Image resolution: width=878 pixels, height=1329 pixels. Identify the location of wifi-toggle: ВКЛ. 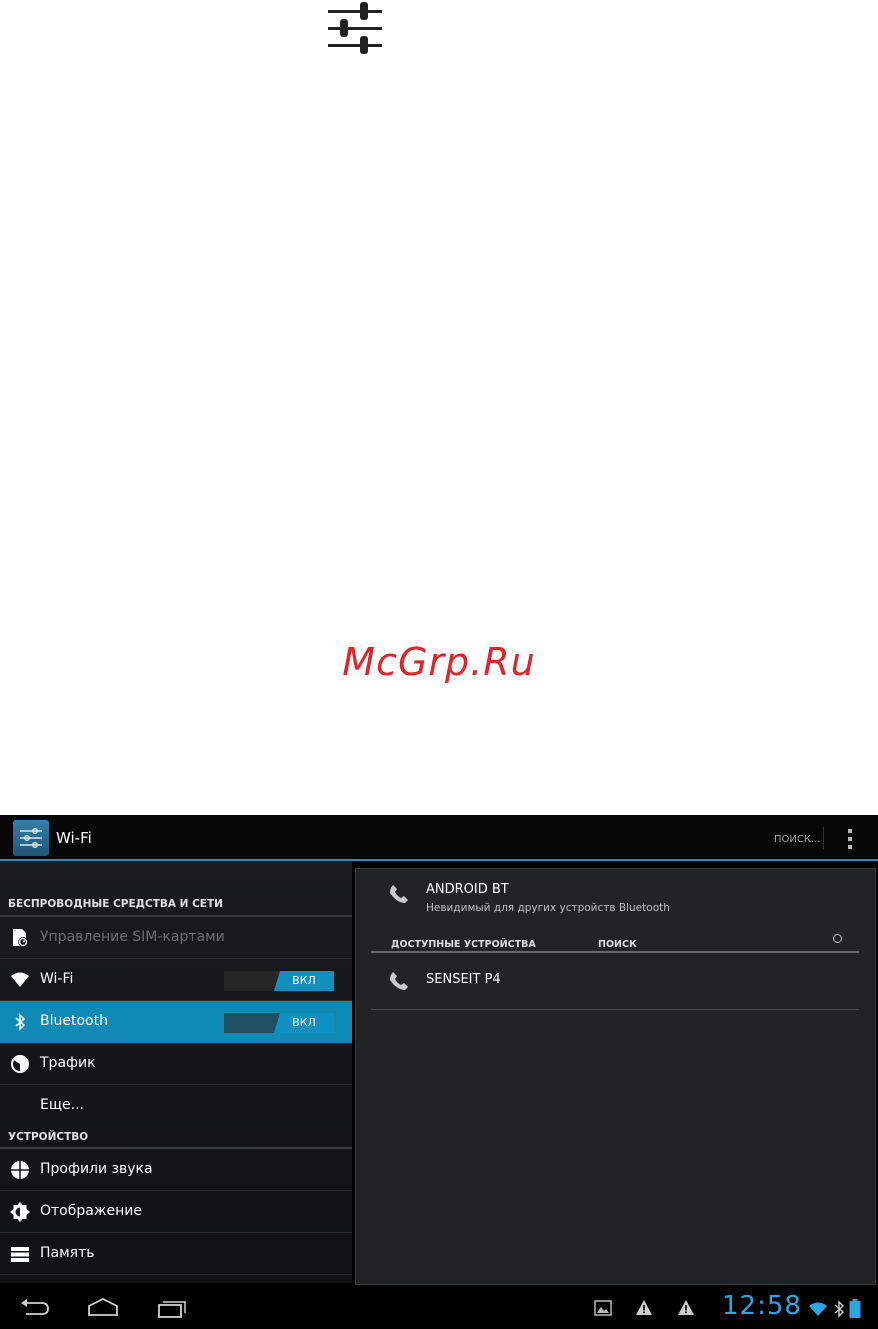
(279, 981).